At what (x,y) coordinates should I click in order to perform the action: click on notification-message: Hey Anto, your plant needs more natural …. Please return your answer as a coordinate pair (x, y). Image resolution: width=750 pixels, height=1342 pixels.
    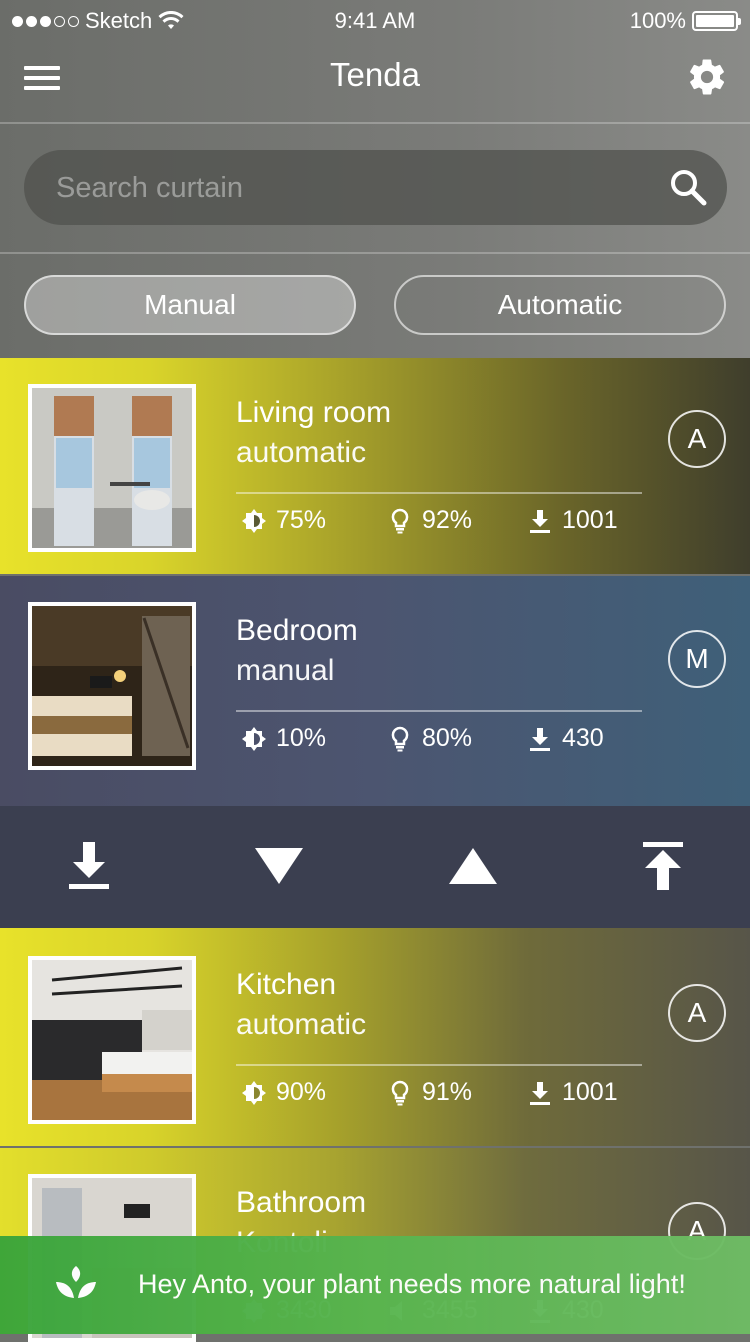
    Looking at the image, I should click on (412, 1284).